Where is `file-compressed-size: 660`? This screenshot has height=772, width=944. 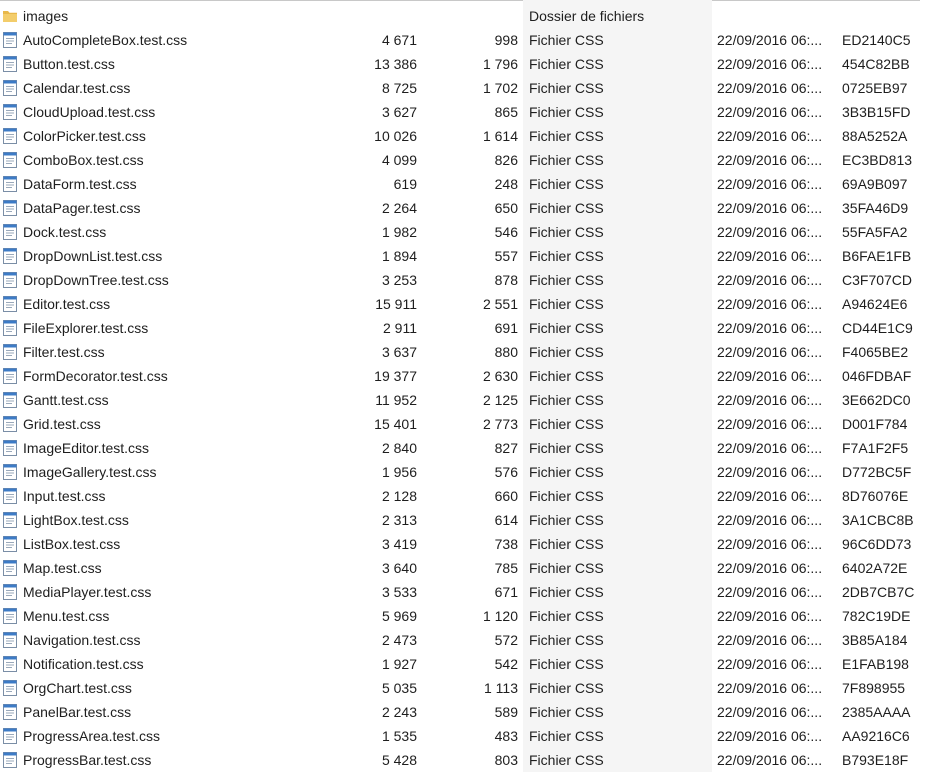 file-compressed-size: 660 is located at coordinates (506, 496).